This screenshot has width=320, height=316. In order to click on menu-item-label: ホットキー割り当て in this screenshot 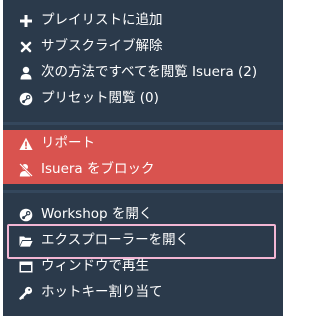, I will do `click(102, 291)`.